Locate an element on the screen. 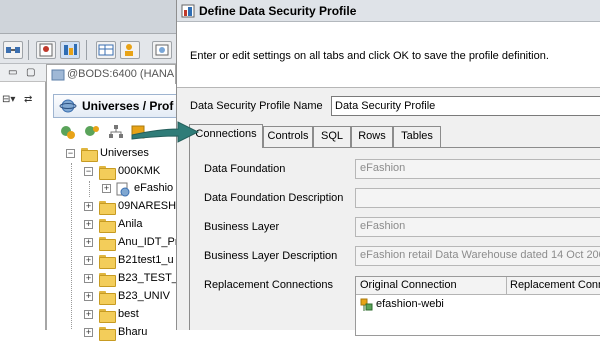 The image size is (600, 341). minimize-icon: ▭ is located at coordinates (12, 73).